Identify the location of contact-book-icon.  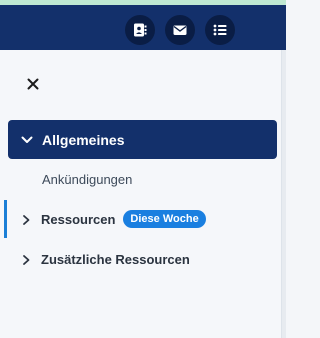
(140, 30).